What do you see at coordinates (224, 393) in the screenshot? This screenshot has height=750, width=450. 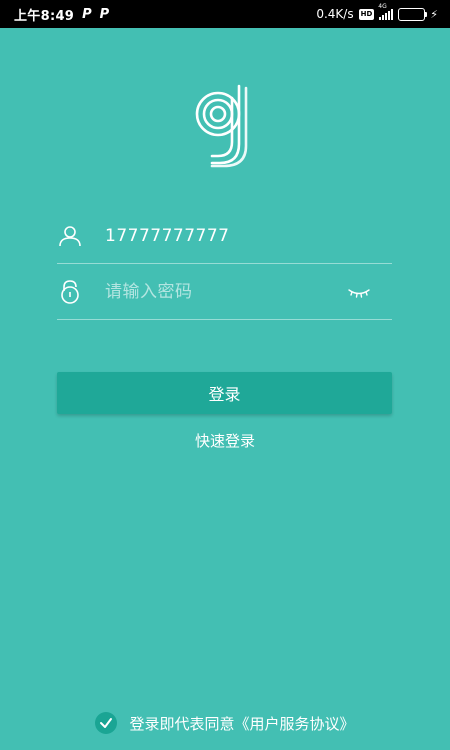 I see `login-button: 登录` at bounding box center [224, 393].